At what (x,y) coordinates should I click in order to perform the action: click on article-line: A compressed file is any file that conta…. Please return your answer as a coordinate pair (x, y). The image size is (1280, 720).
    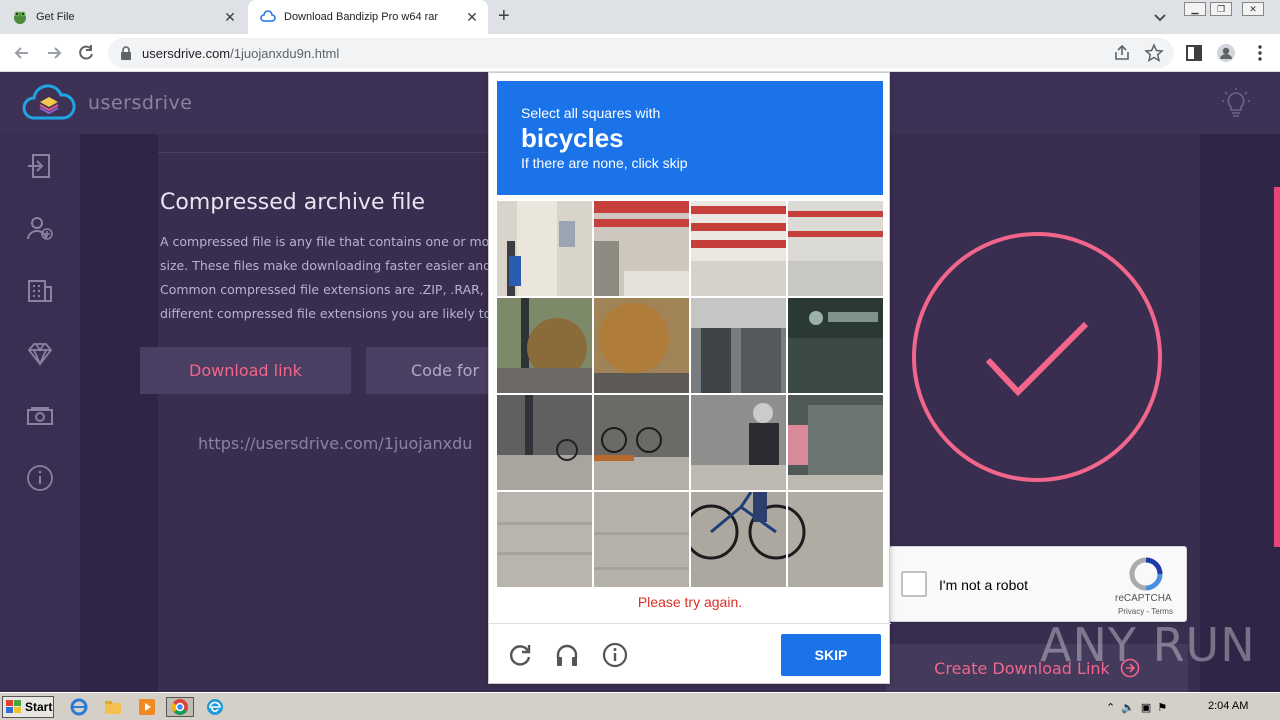
    Looking at the image, I should click on (325, 241).